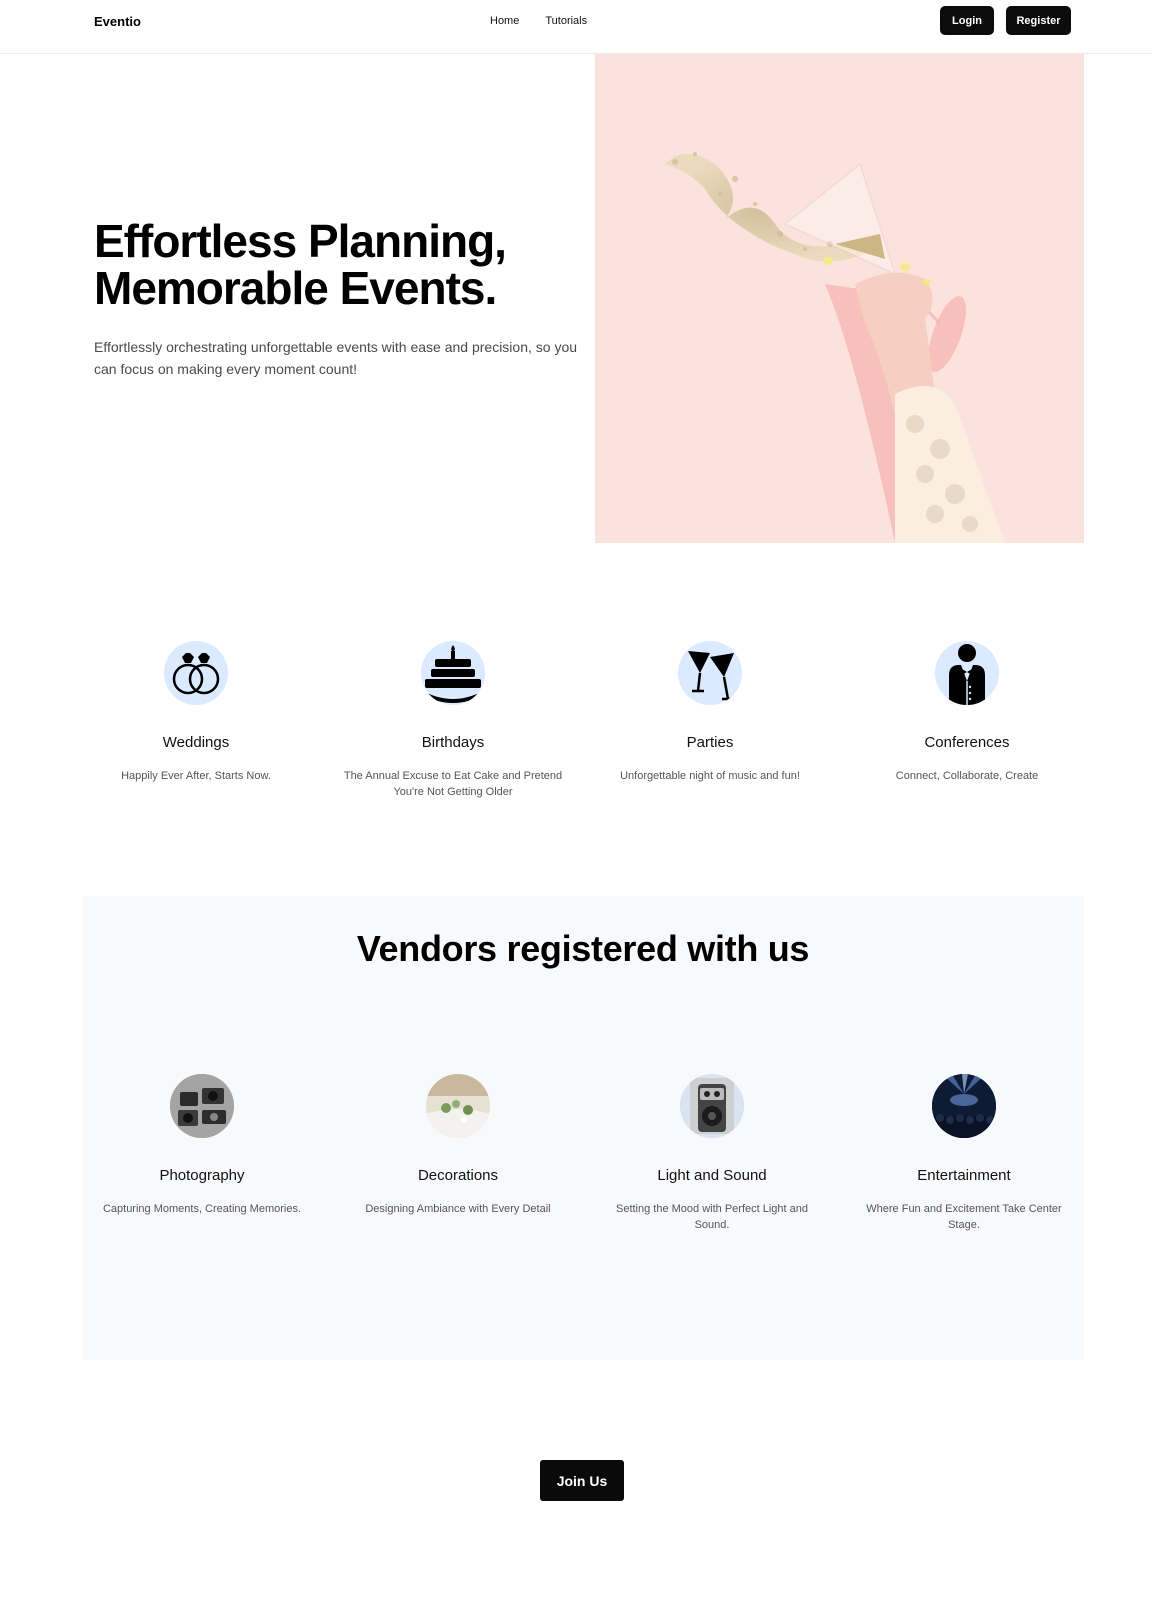  Describe the element at coordinates (196, 742) in the screenshot. I see `category-title: Weddings` at that location.